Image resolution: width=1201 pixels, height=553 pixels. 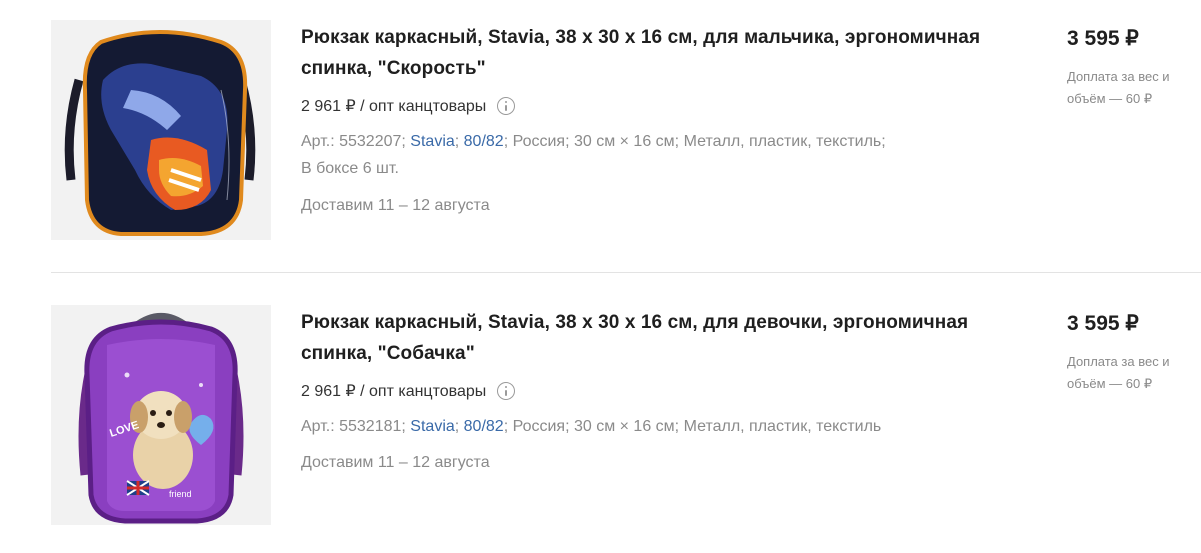 I want to click on backpack-puppy-image: LOVE friend, so click(x=161, y=415).